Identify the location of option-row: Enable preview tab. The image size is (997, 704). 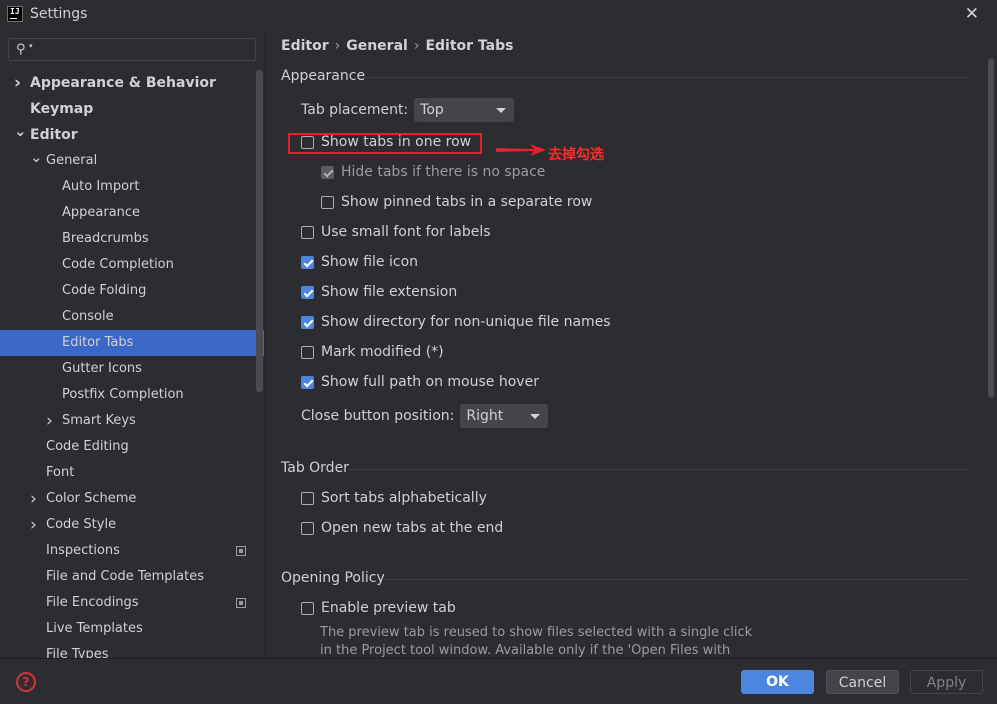
(378, 608).